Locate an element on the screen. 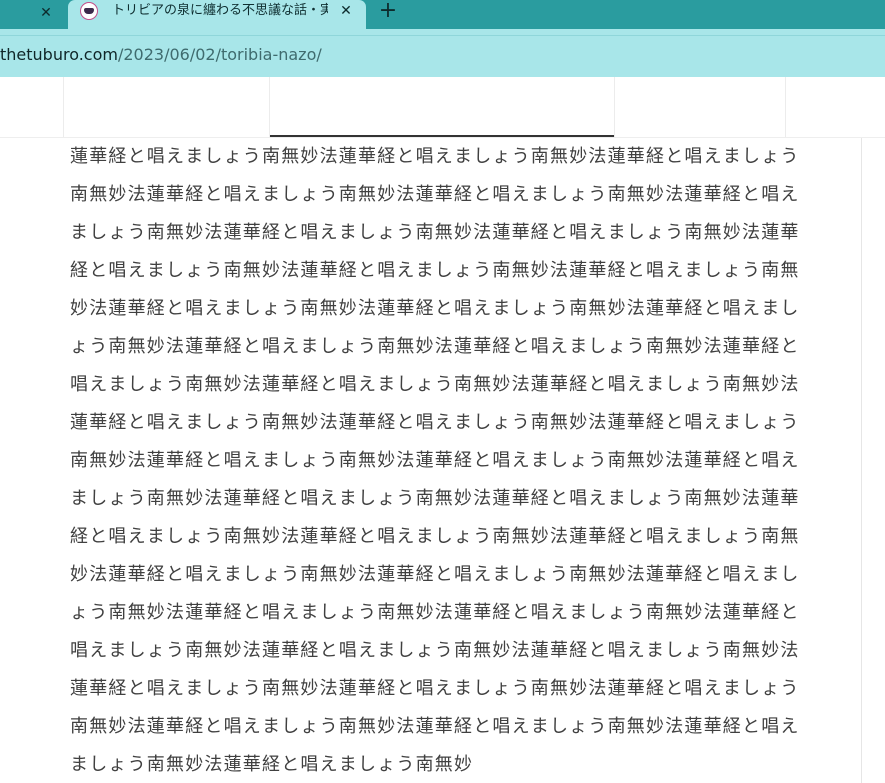 This screenshot has height=783, width=885. previous-tab-close-glyph: ✕ is located at coordinates (46, 12).